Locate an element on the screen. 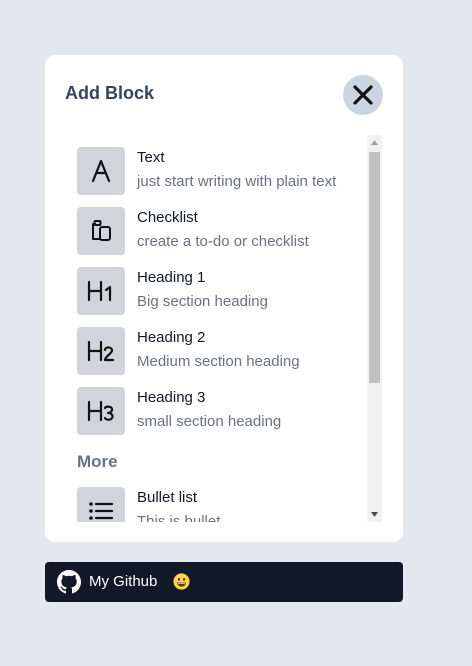 The height and width of the screenshot is (666, 472). github-icon is located at coordinates (69, 582).